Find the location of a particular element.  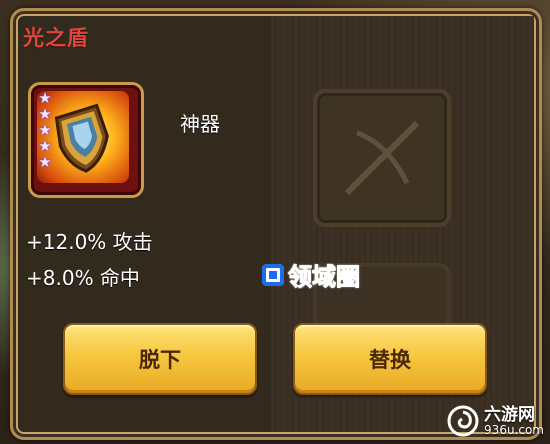

spiral-logo-icon is located at coordinates (463, 421).